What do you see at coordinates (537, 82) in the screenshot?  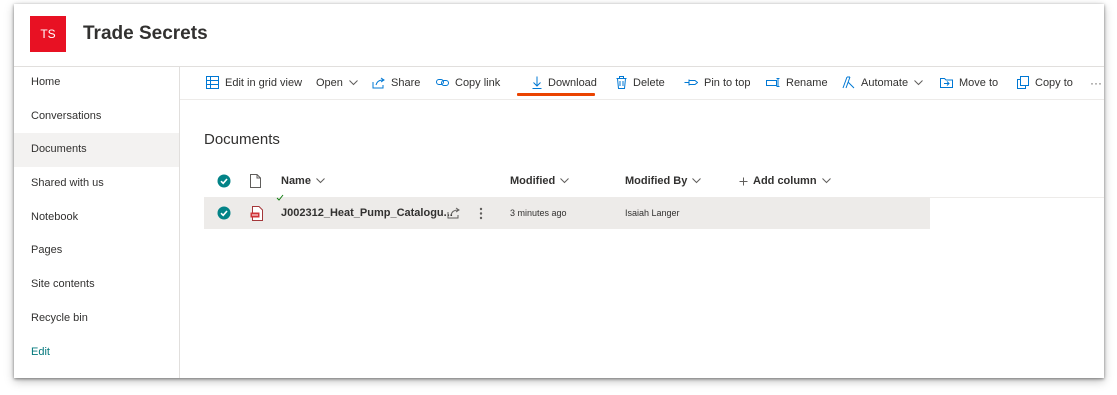 I see `download-icon` at bounding box center [537, 82].